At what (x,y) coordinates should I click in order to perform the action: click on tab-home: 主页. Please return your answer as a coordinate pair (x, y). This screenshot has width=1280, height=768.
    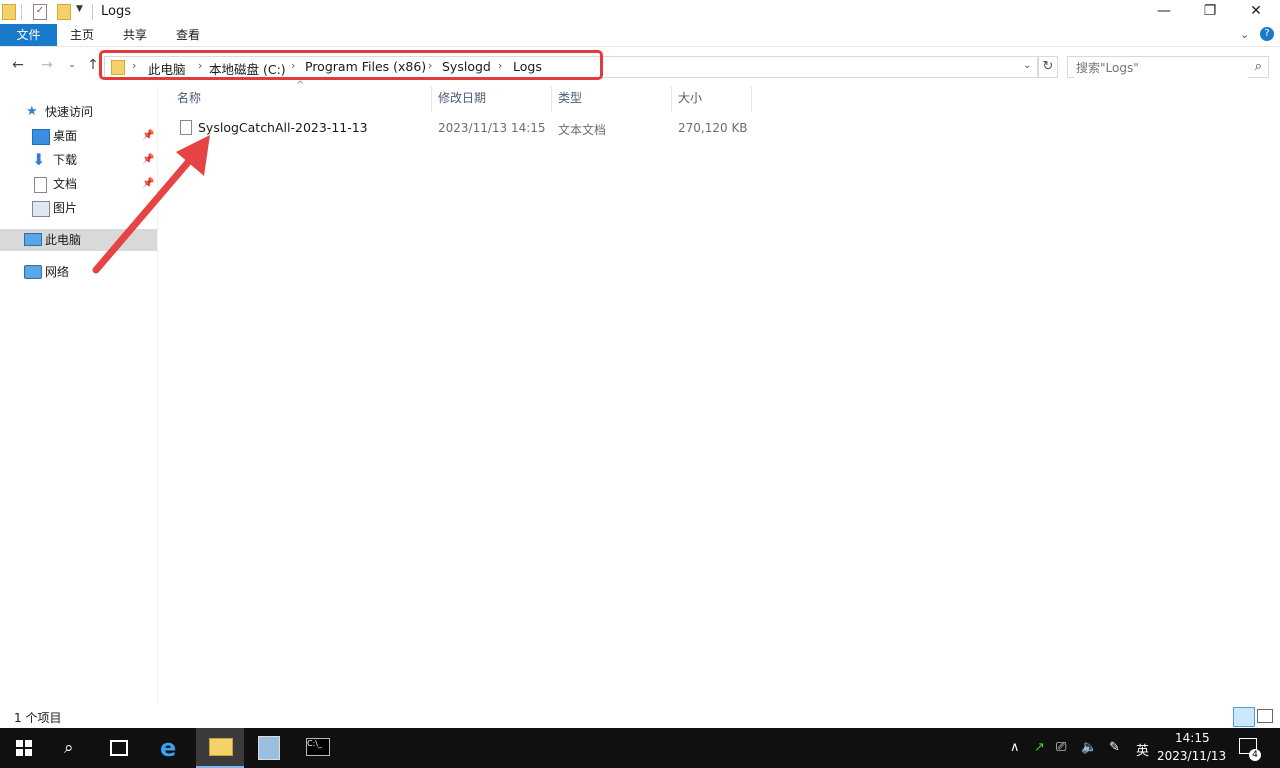
    Looking at the image, I should click on (82, 35).